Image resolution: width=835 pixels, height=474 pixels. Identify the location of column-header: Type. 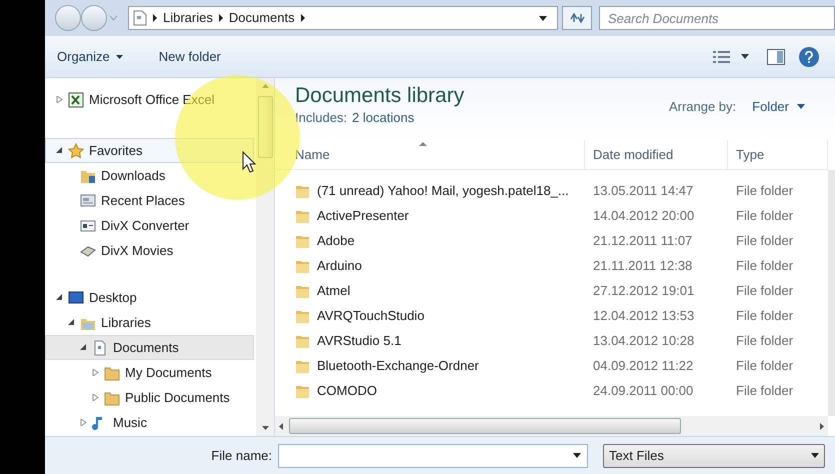
(778, 154).